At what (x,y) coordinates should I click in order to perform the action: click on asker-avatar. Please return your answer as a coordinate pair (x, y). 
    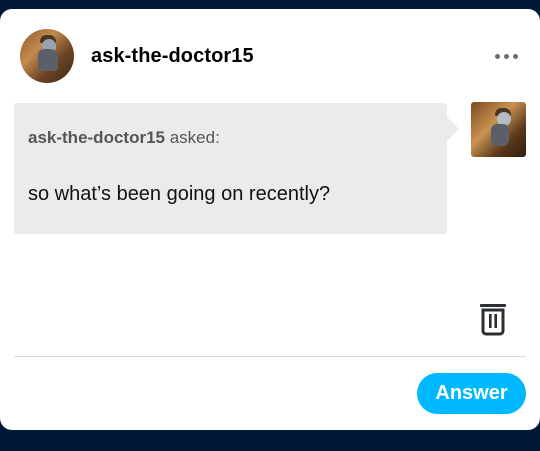
    Looking at the image, I should click on (498, 129).